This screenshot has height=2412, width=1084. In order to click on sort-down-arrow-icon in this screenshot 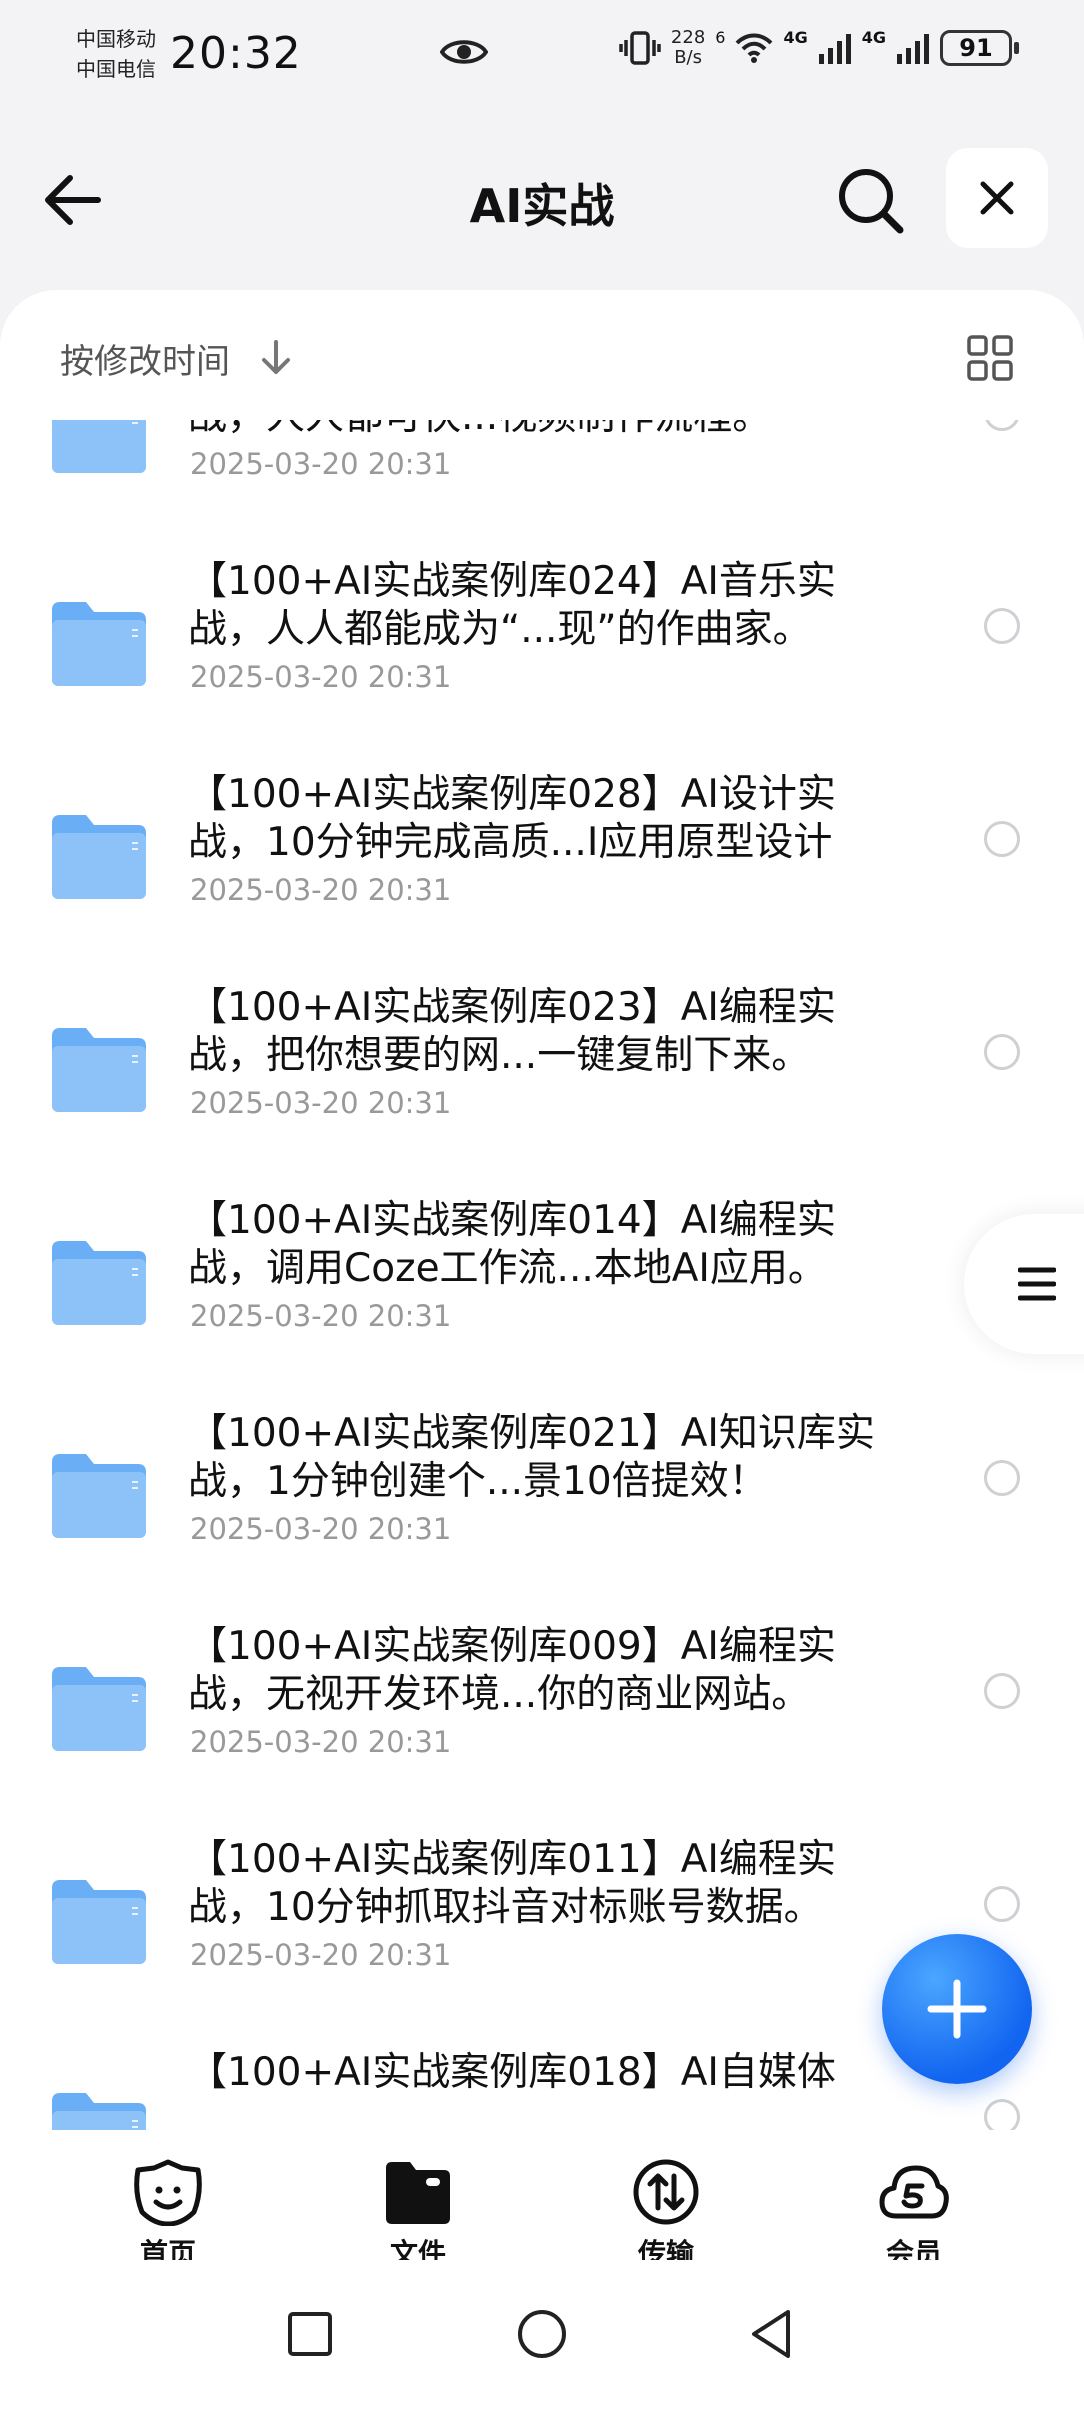, I will do `click(276, 358)`.